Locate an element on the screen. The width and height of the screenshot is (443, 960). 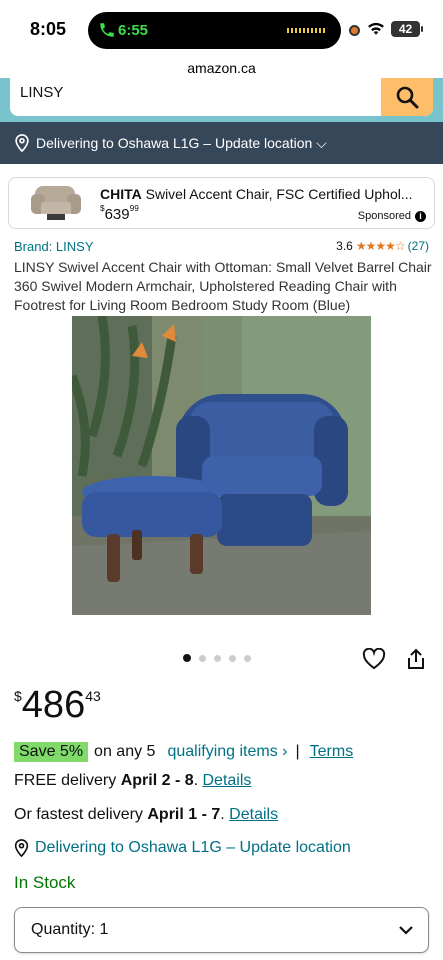
phone-icon is located at coordinates (107, 30).